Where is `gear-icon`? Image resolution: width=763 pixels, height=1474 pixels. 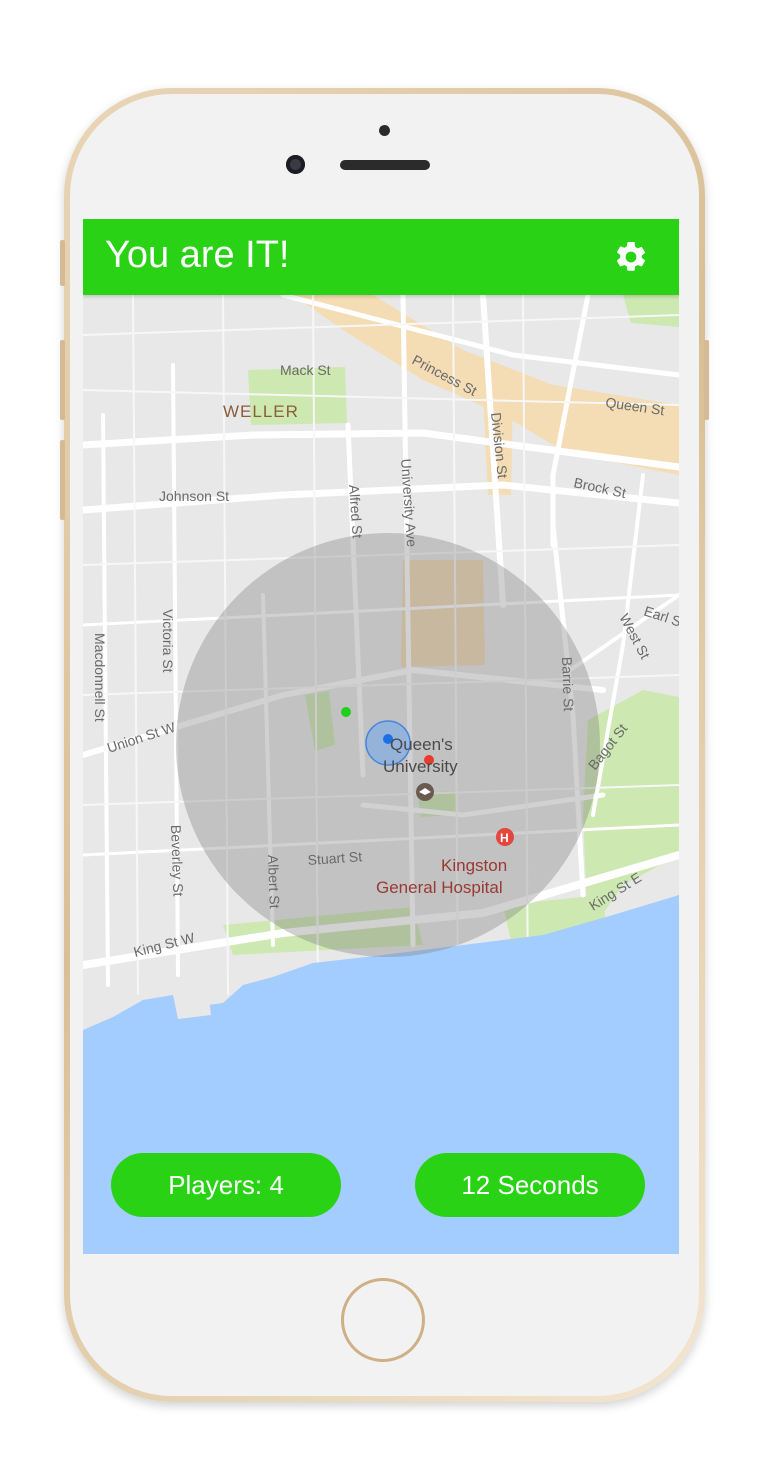 gear-icon is located at coordinates (631, 256).